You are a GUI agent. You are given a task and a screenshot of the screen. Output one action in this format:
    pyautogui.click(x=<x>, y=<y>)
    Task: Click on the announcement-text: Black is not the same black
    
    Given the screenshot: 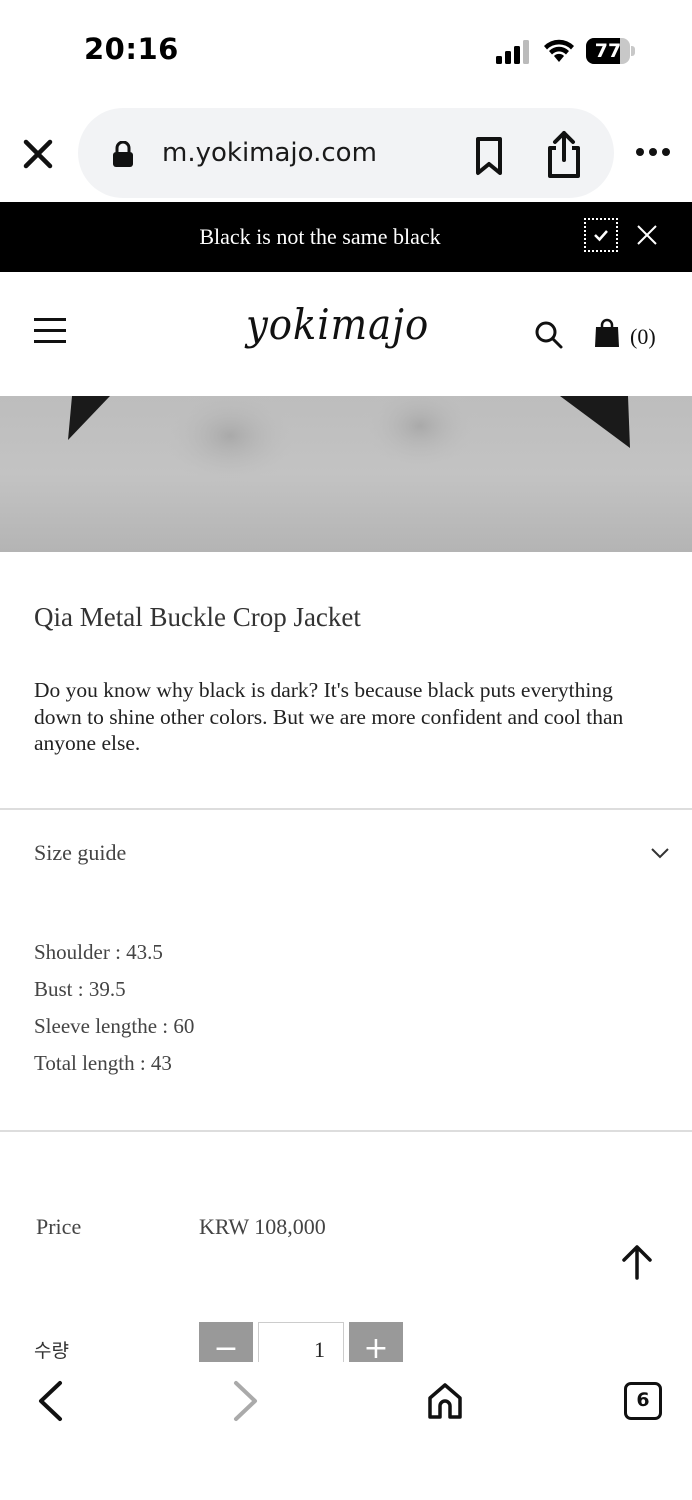 What is the action you would take?
    pyautogui.click(x=320, y=236)
    